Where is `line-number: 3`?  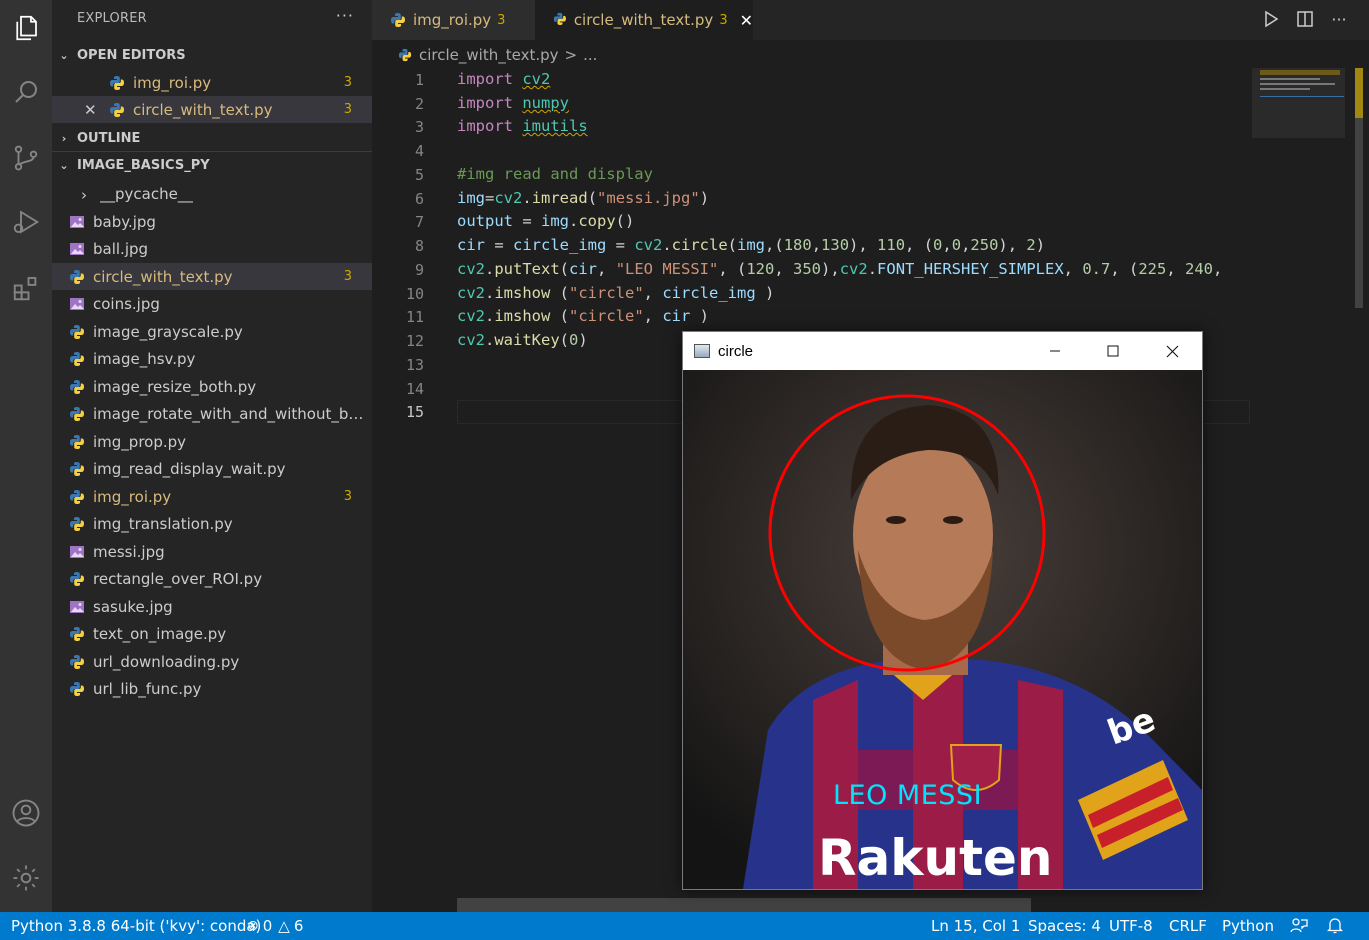 line-number: 3 is located at coordinates (419, 127).